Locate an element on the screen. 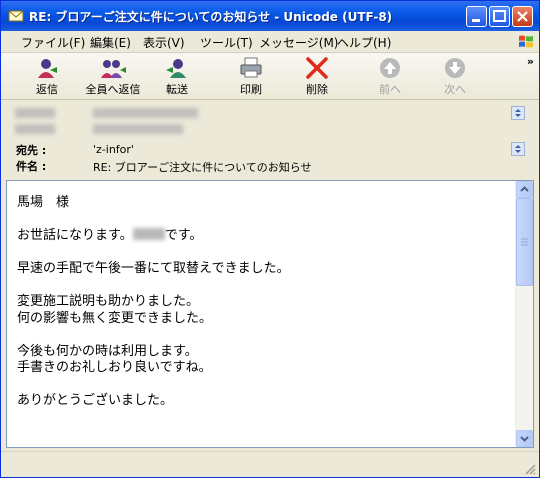 The image size is (540, 478). message-line: お世話になります。 です。 is located at coordinates (264, 236).